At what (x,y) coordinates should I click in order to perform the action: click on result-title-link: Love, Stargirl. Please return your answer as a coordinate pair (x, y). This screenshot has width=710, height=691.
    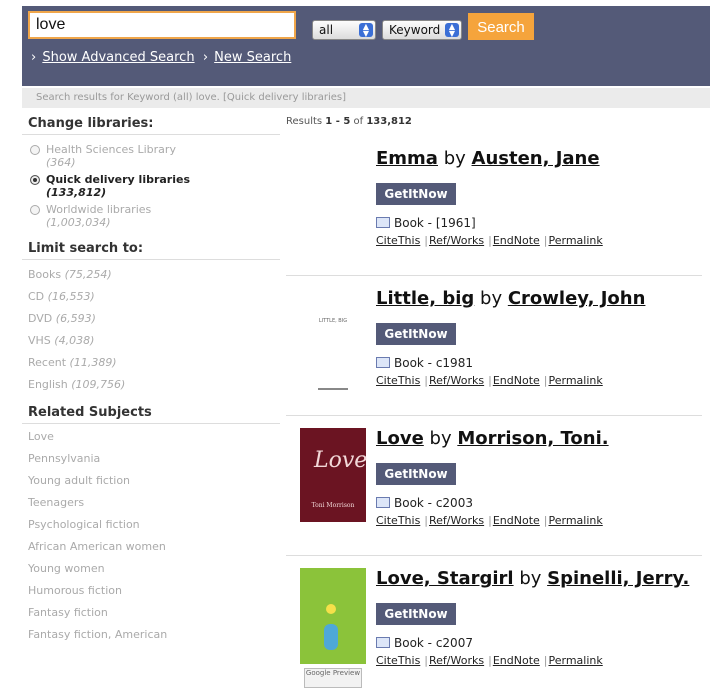
    Looking at the image, I should click on (445, 578).